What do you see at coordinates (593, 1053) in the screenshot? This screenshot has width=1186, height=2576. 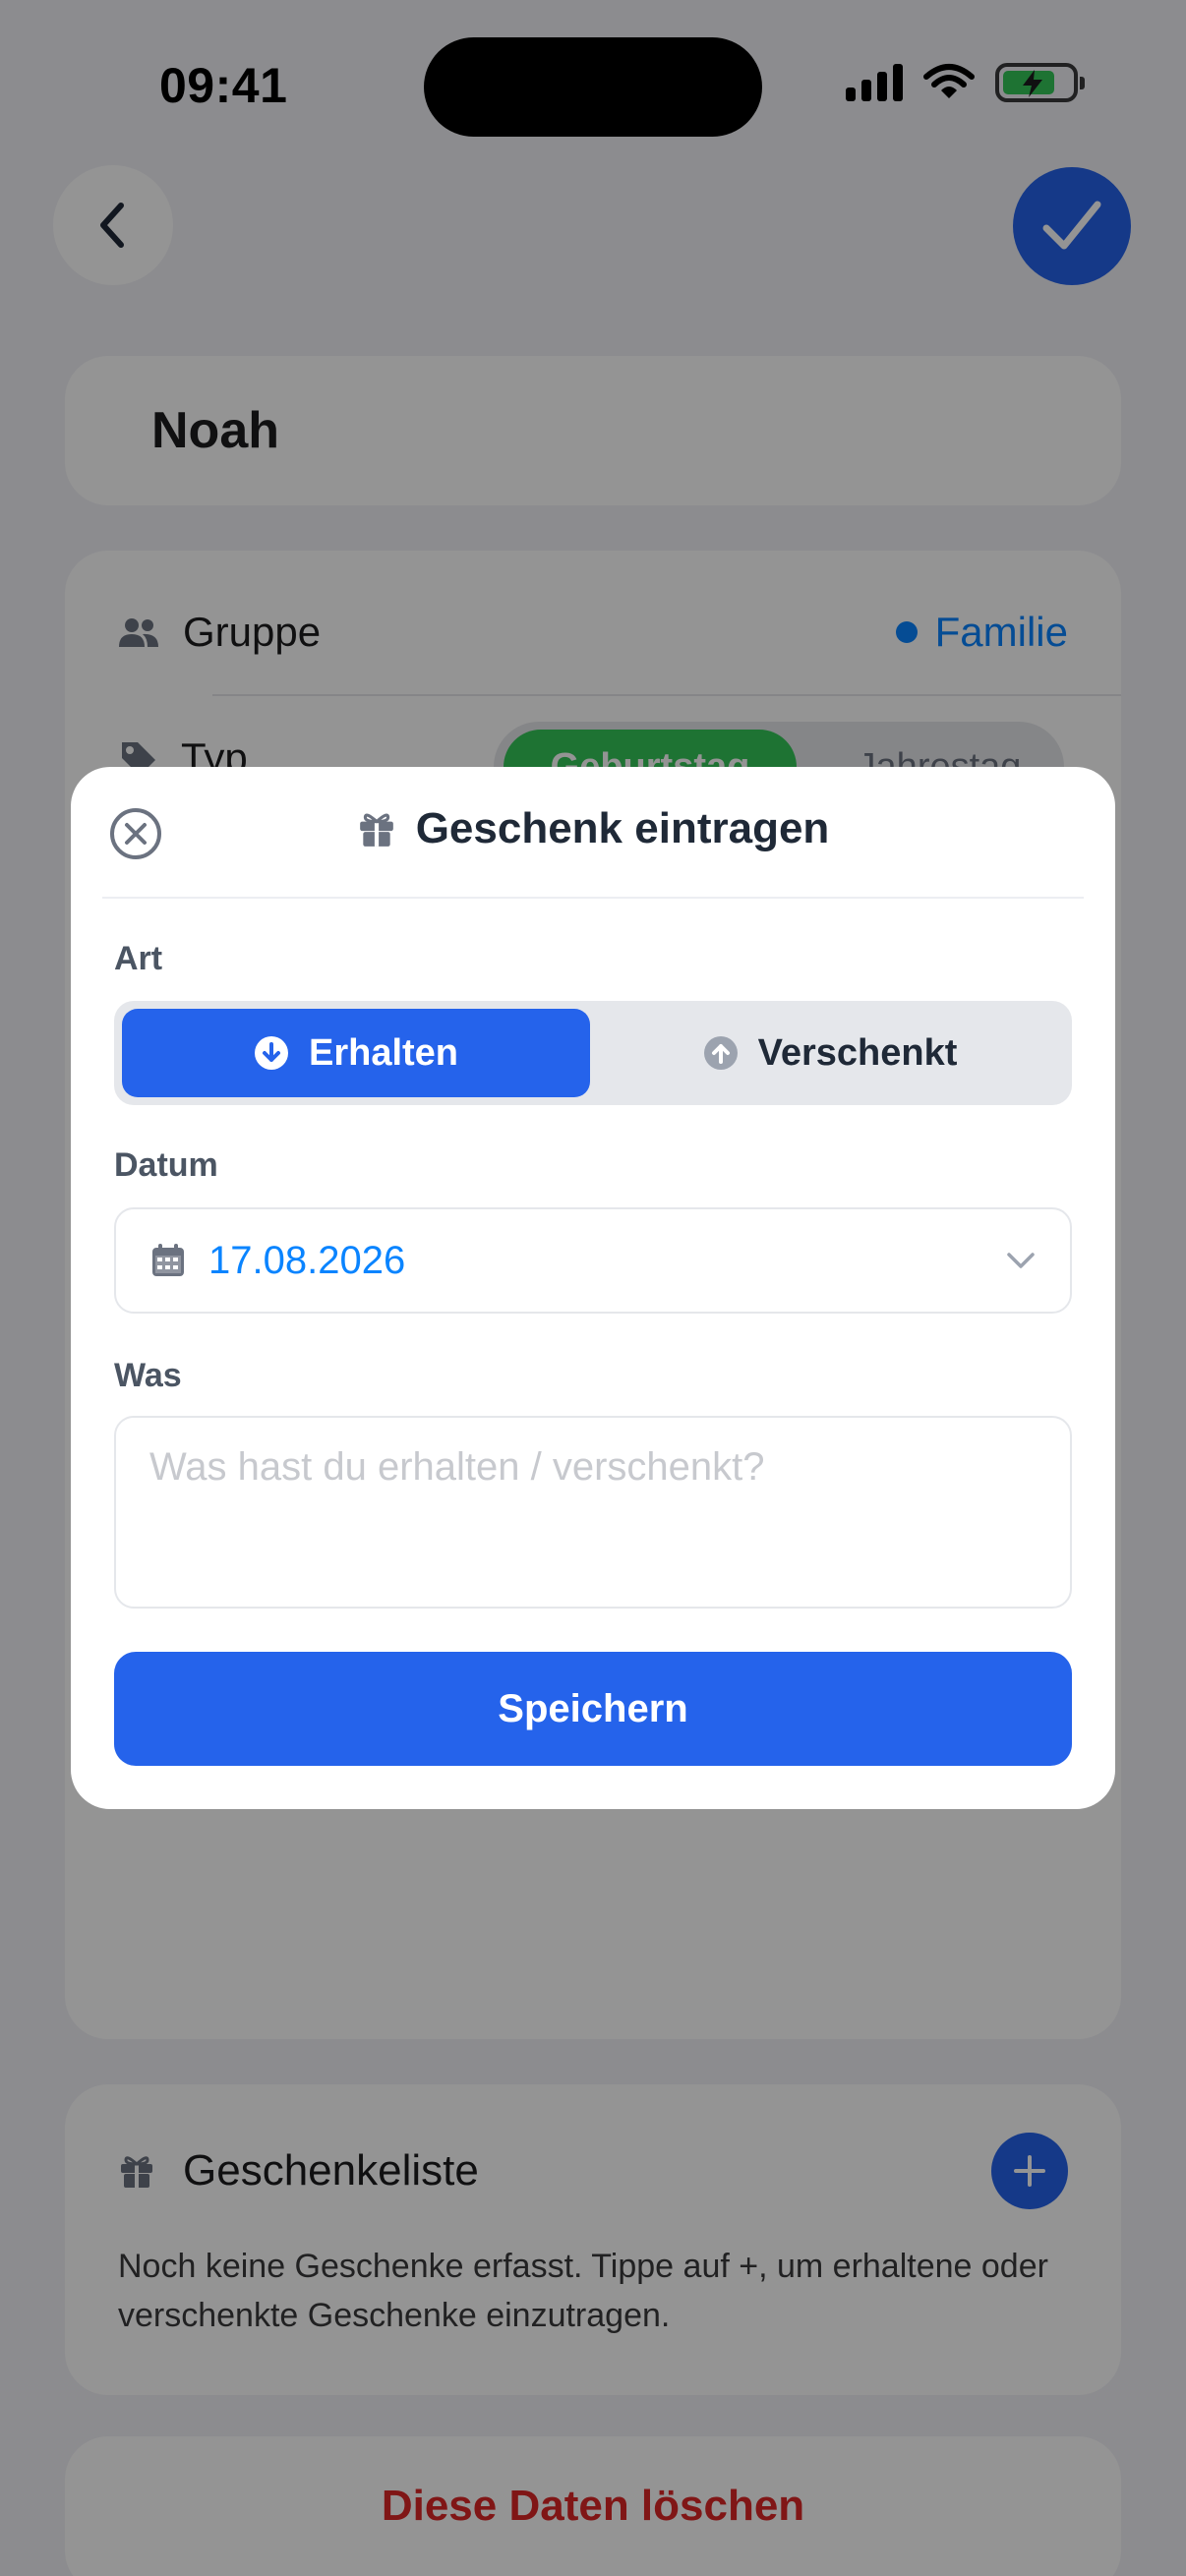 I see `kind-segmented-control: Erhalten Verschenkt` at bounding box center [593, 1053].